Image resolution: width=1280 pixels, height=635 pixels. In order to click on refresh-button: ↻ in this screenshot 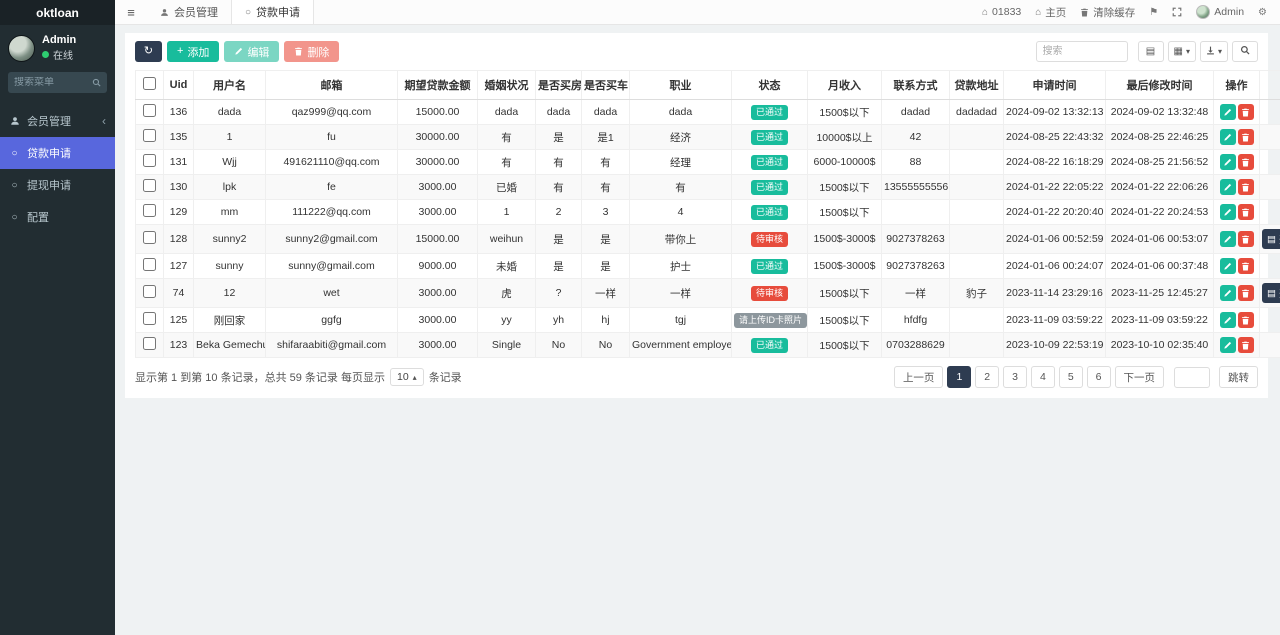, I will do `click(148, 51)`.